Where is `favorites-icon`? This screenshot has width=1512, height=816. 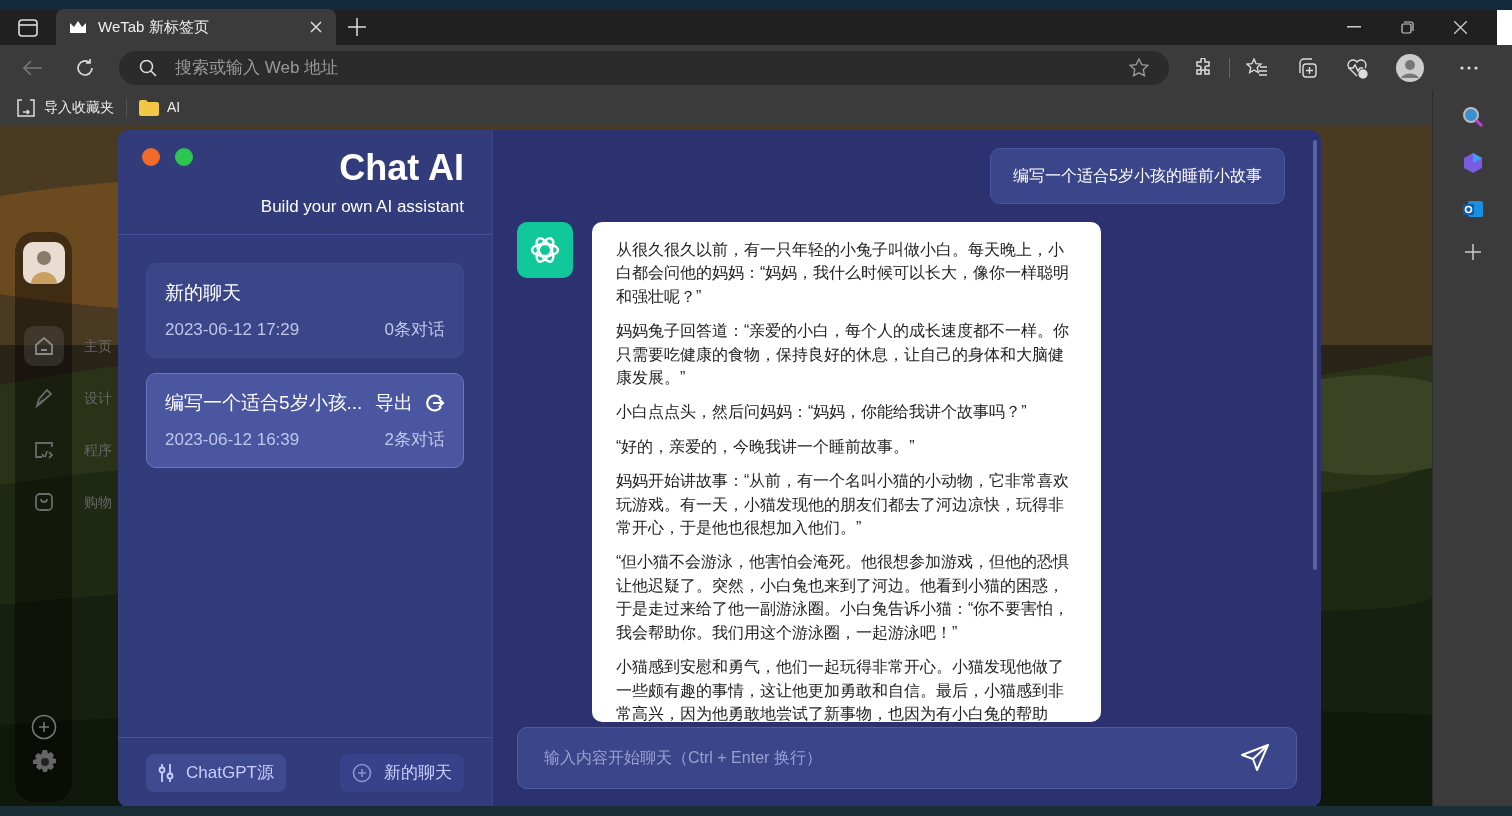
favorites-icon is located at coordinates (1257, 67).